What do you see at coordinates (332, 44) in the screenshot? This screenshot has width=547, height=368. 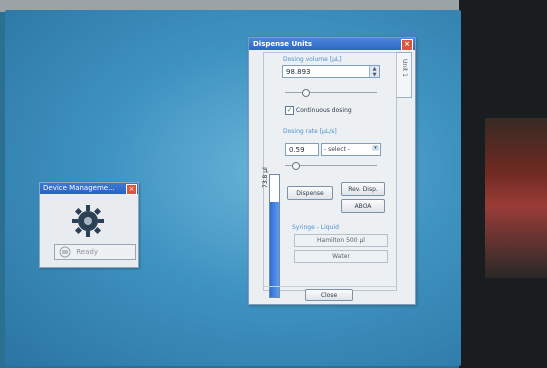 I see `dispense-units-titlebar: Dispense Units ×` at bounding box center [332, 44].